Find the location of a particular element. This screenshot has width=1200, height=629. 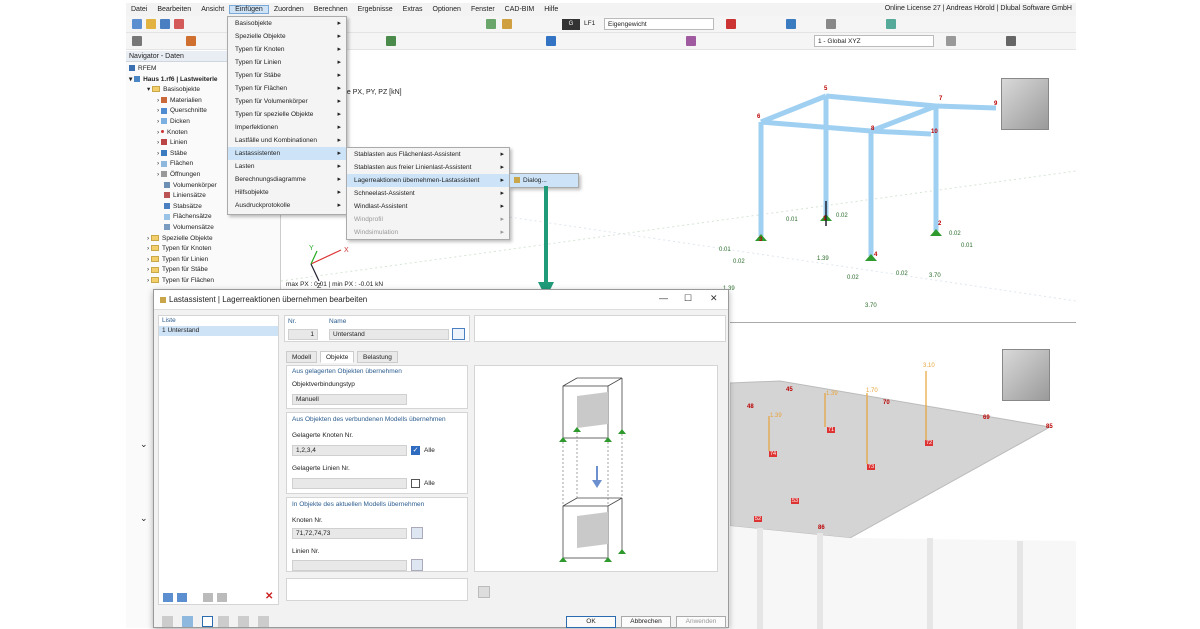

menu-item-basisobjekte: Basisobjekte is located at coordinates (287, 23).